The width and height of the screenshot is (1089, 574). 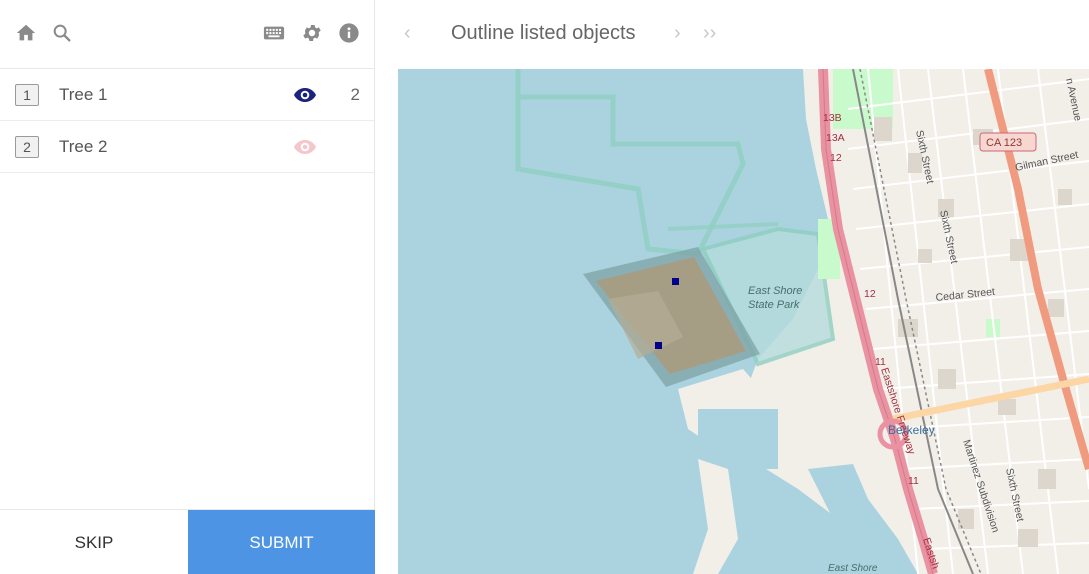 I want to click on object-index-badge: 2, so click(x=27, y=147).